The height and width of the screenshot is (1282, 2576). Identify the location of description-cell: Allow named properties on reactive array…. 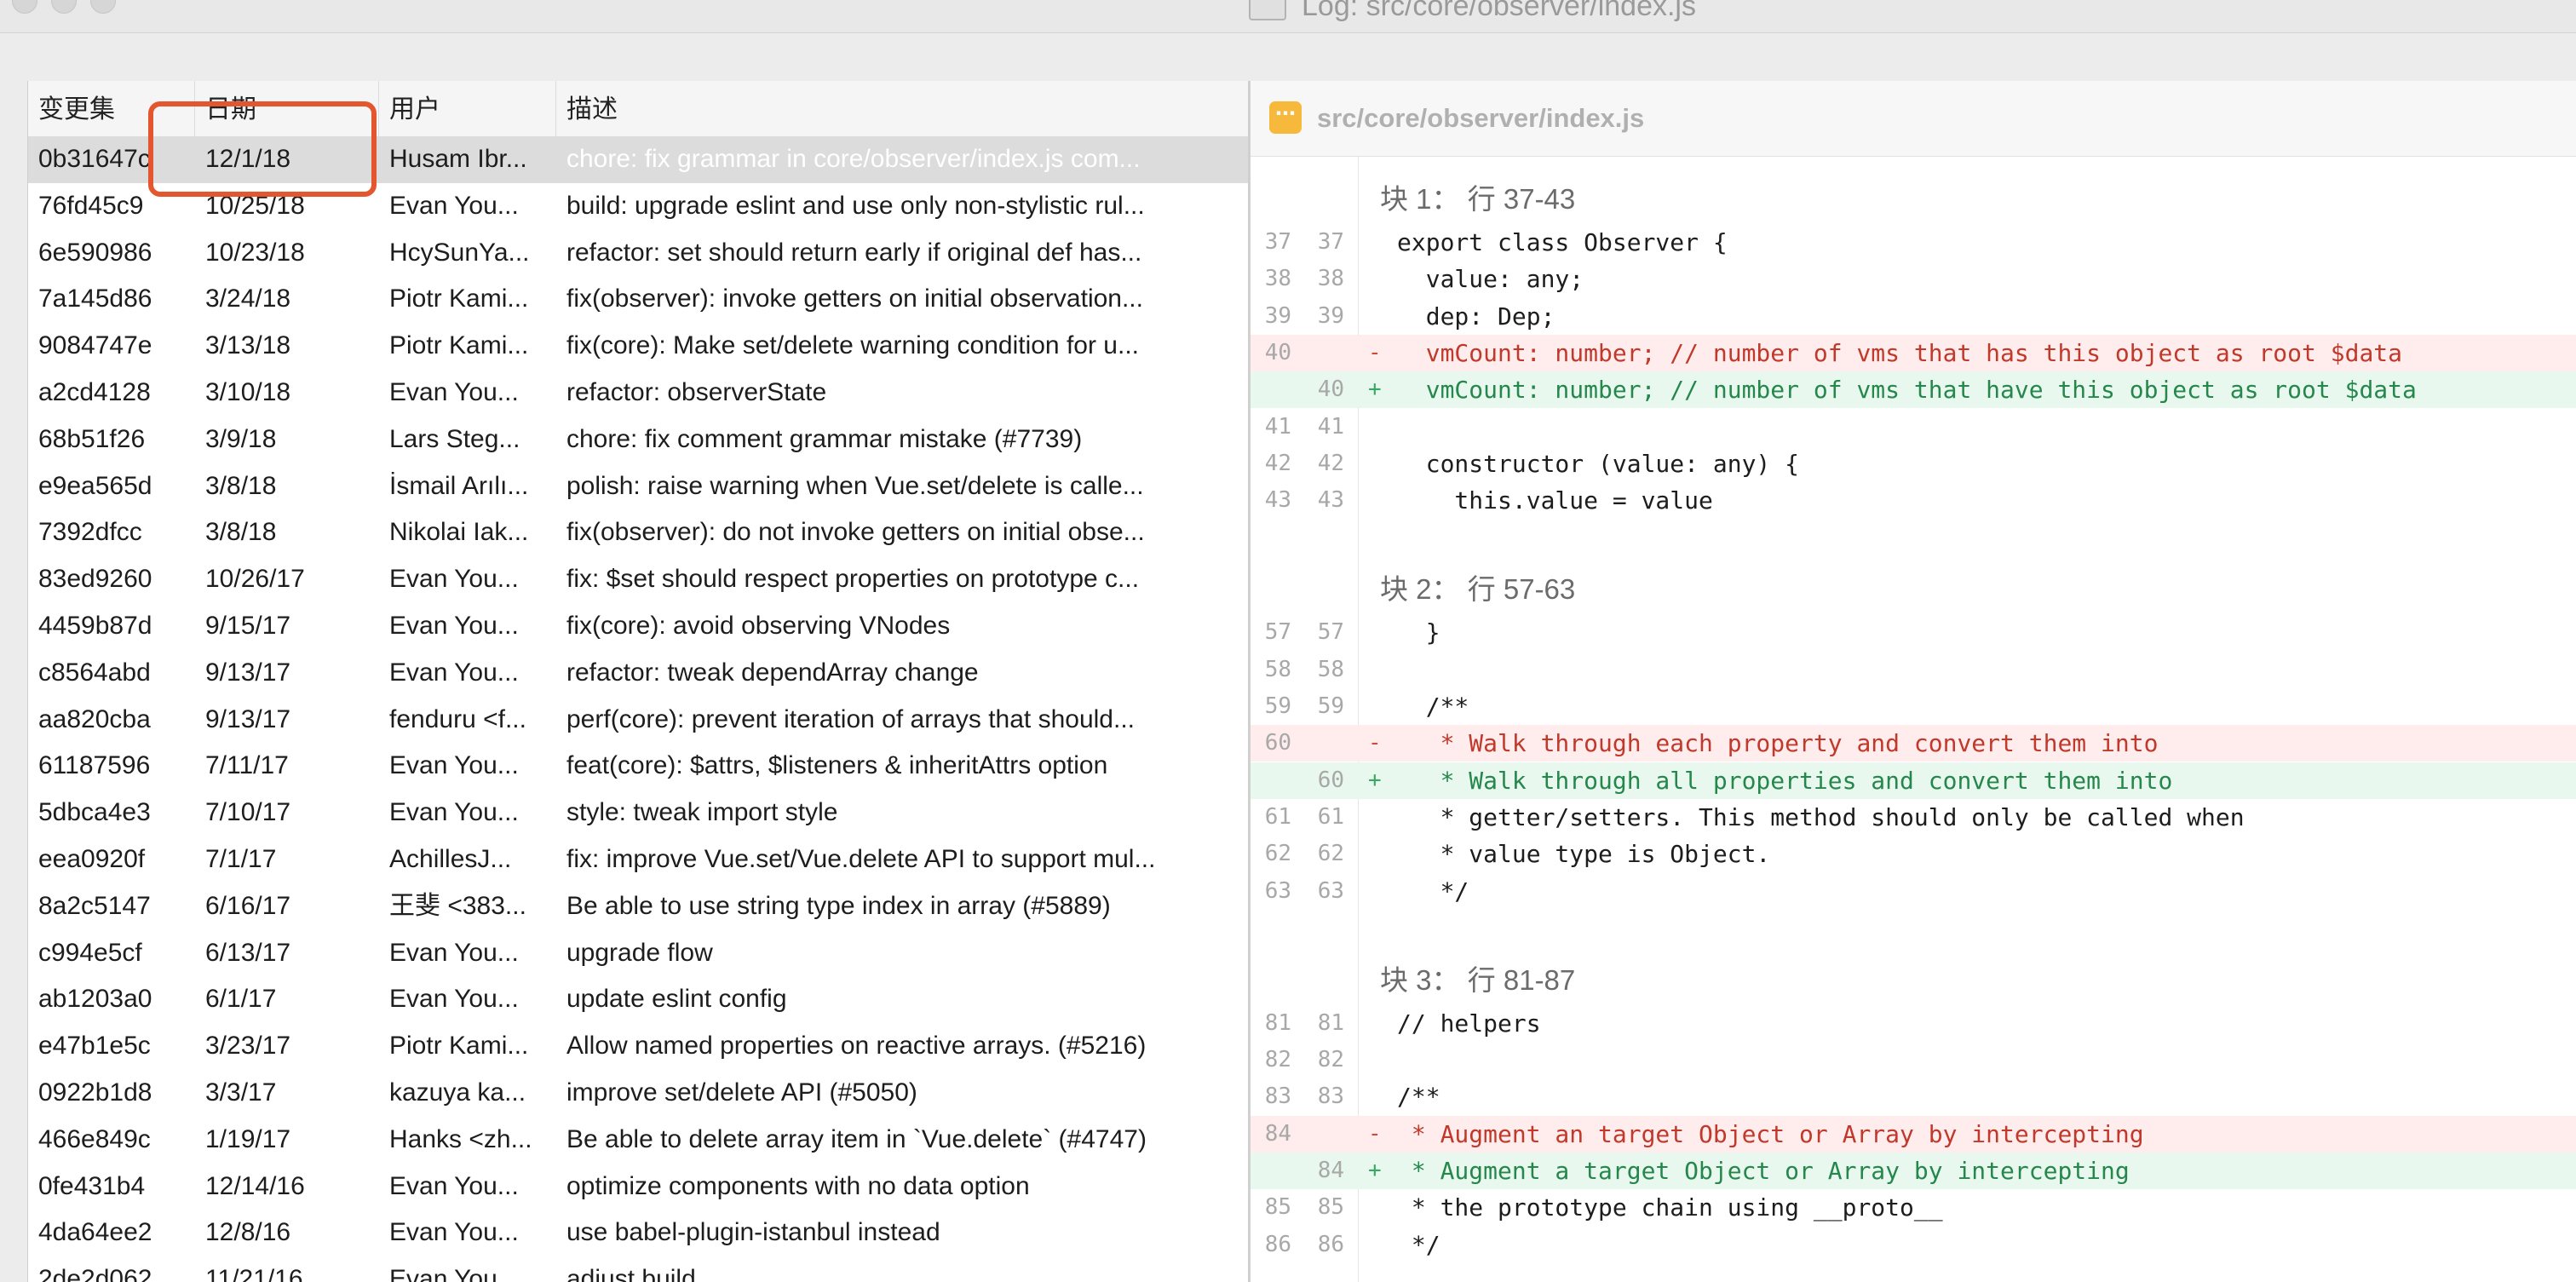
(857, 1046).